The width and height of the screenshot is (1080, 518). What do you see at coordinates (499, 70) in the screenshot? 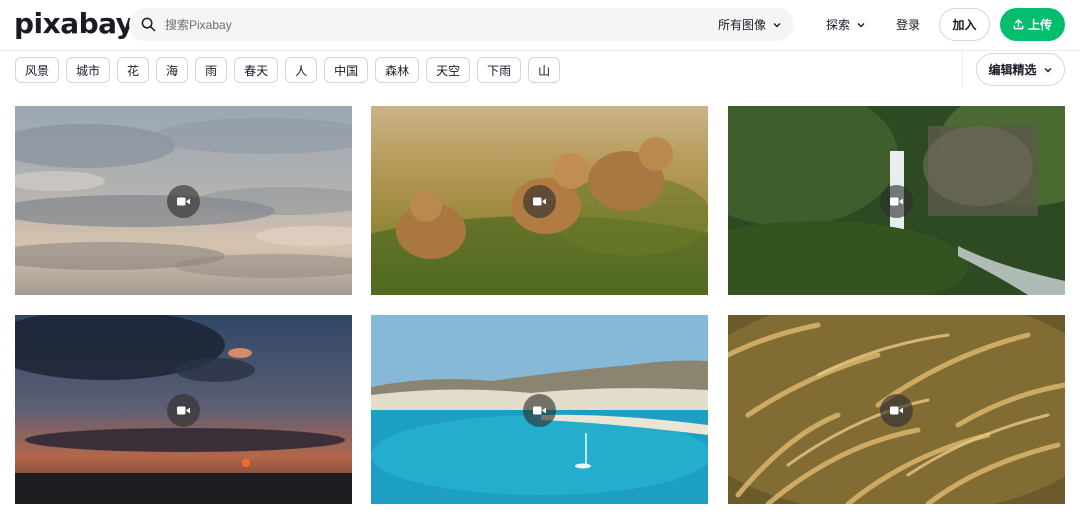
I see `tag-chip: 下雨` at bounding box center [499, 70].